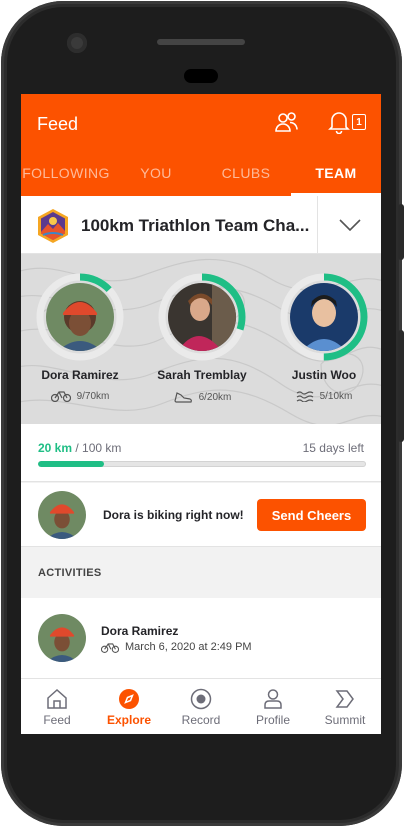 The width and height of the screenshot is (405, 829). What do you see at coordinates (173, 515) in the screenshot?
I see `live-status-text: Dora is biking right now!` at bounding box center [173, 515].